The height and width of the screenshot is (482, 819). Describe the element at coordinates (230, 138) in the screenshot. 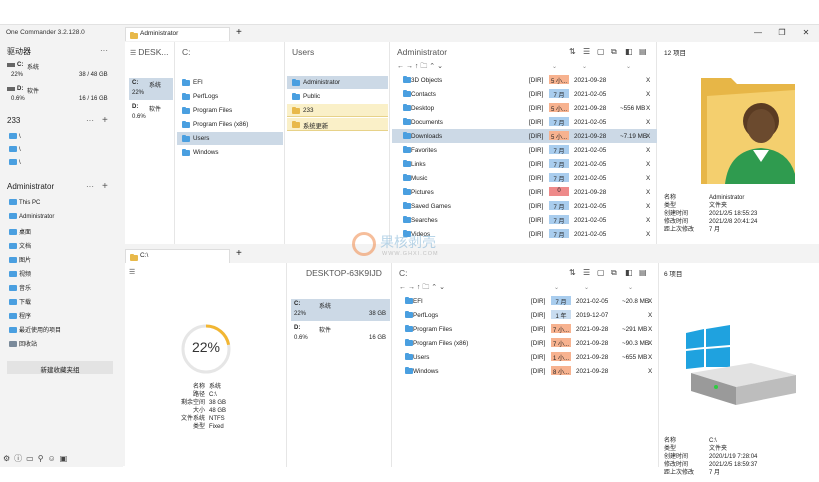

I see `list-item-selected: Users` at that location.